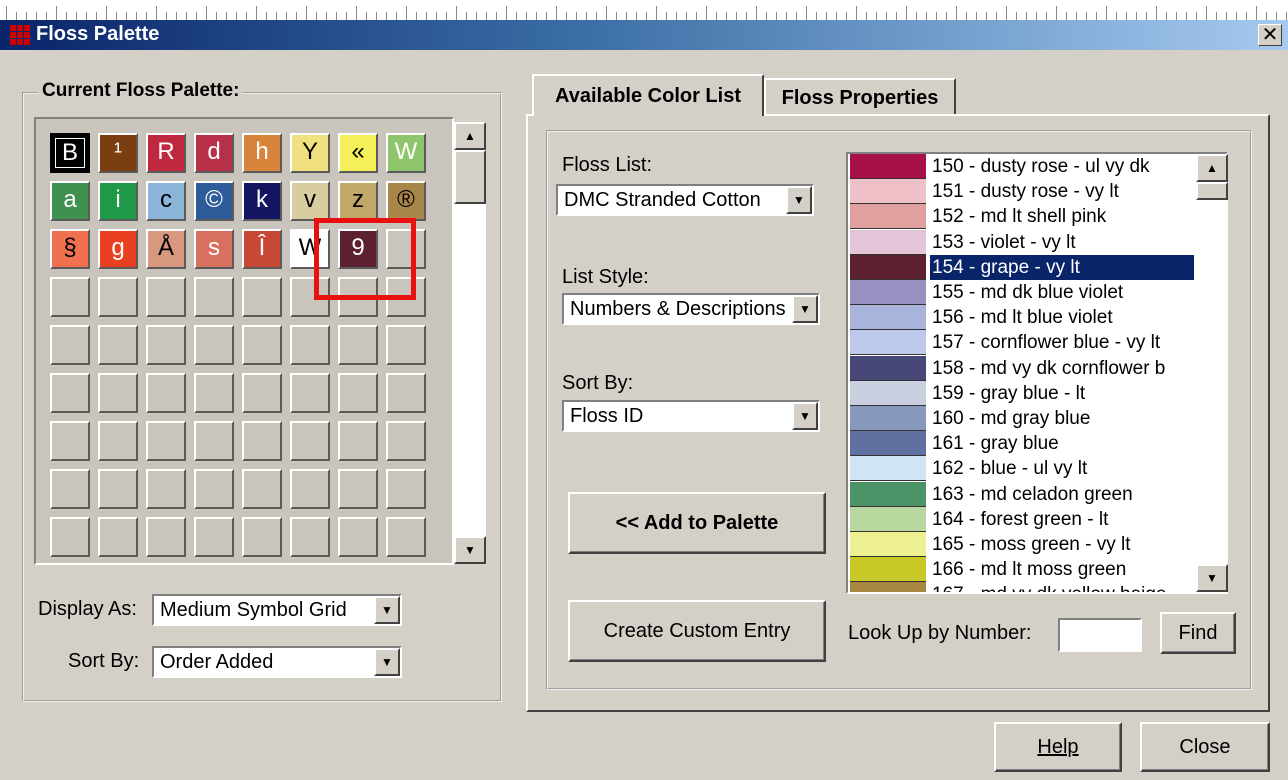 This screenshot has height=780, width=1288. Describe the element at coordinates (1021, 469) in the screenshot. I see `color-list-item: 162 - blue - ul vy lt` at that location.